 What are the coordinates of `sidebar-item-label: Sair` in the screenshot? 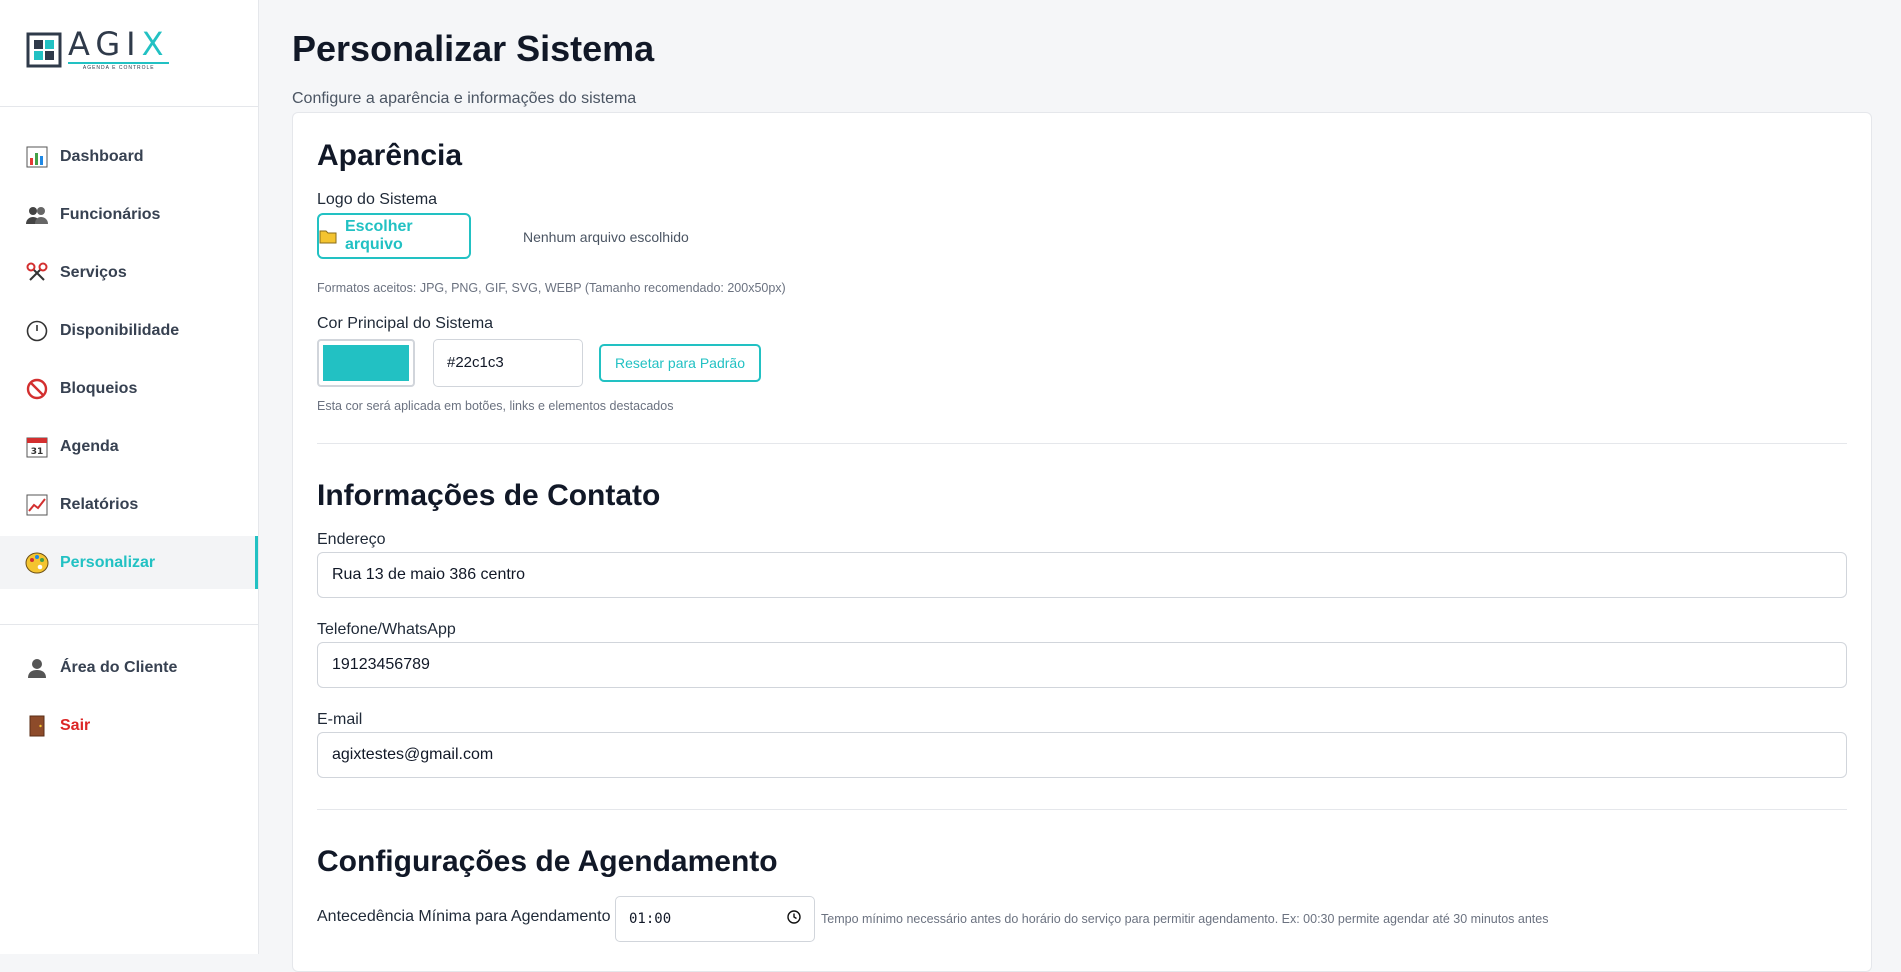 It's located at (75, 725).